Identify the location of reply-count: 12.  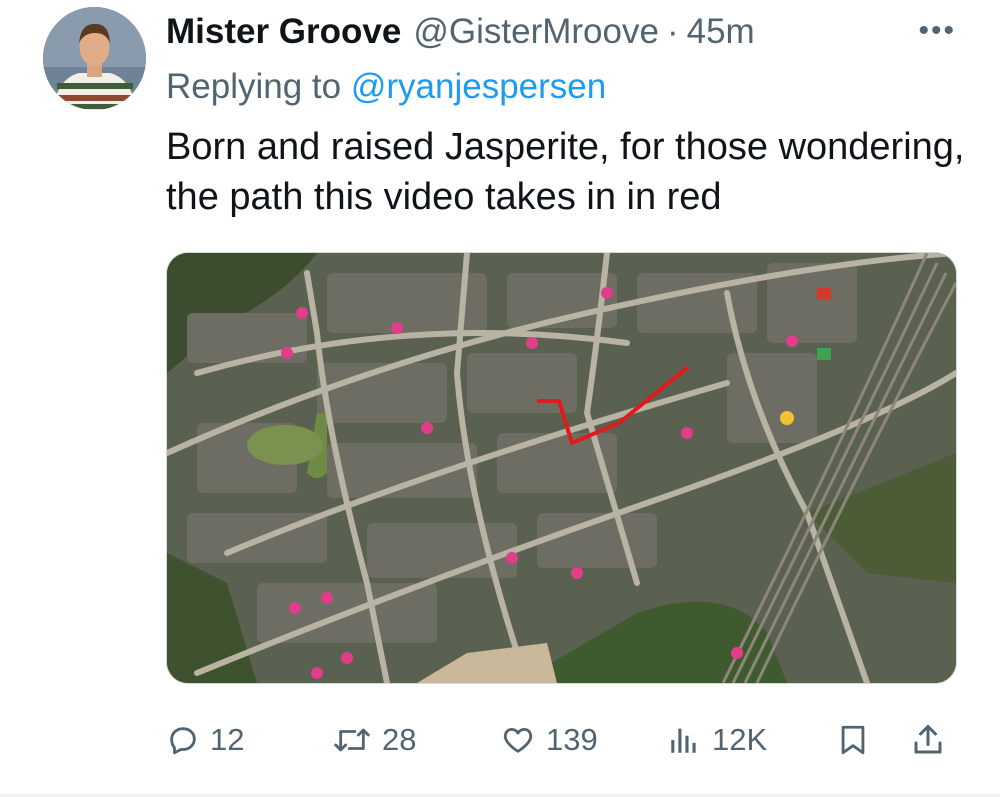
(227, 739).